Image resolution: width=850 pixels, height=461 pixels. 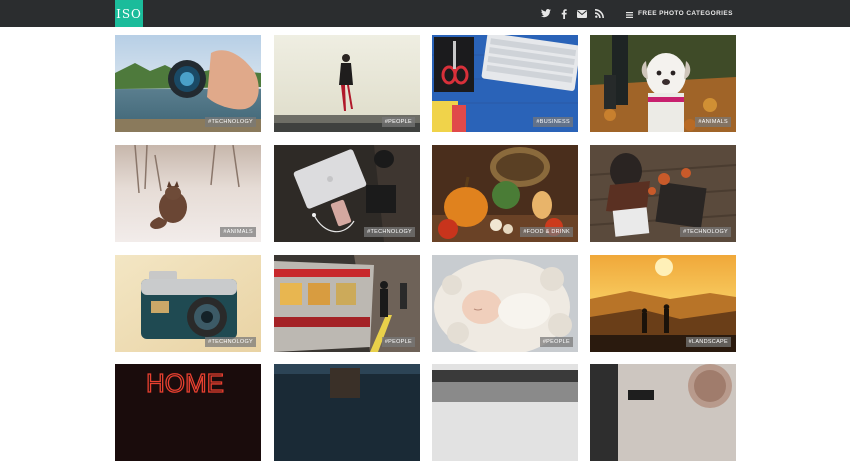 I want to click on photo-coffee-table, so click(x=663, y=412).